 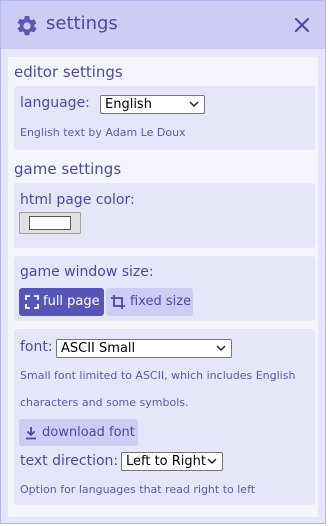 I want to click on text-direction-select: Left to Right, so click(x=172, y=461).